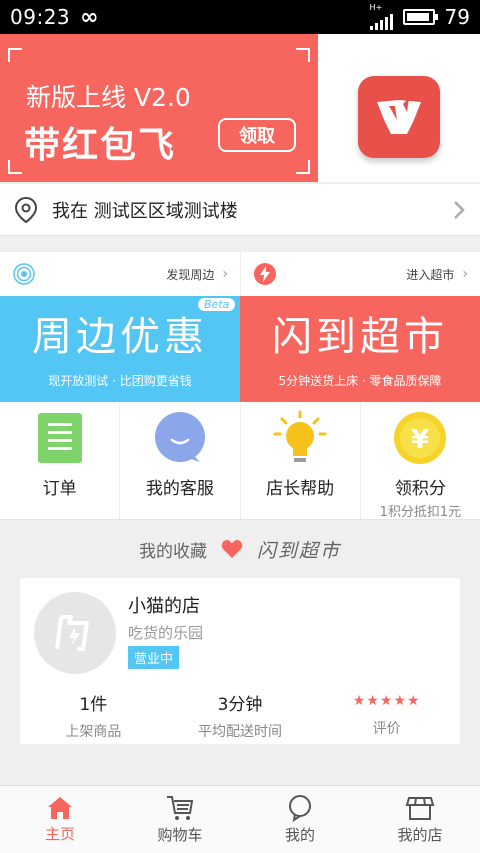  Describe the element at coordinates (179, 489) in the screenshot. I see `customer-service-label: 我的客服` at that location.